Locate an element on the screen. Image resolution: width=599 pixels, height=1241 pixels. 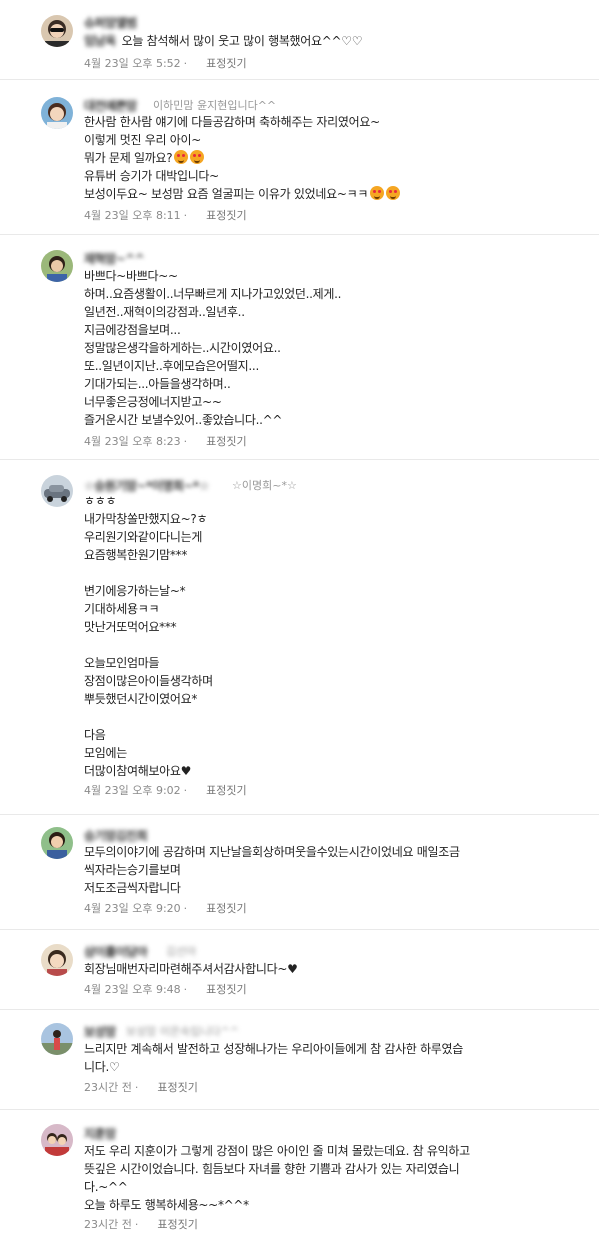
comment-text-line: 느리지만 계속해서 발전하고 성장해나가는 우리아이들에게 참 감사한 하루였습 is located at coordinates (274, 1049).